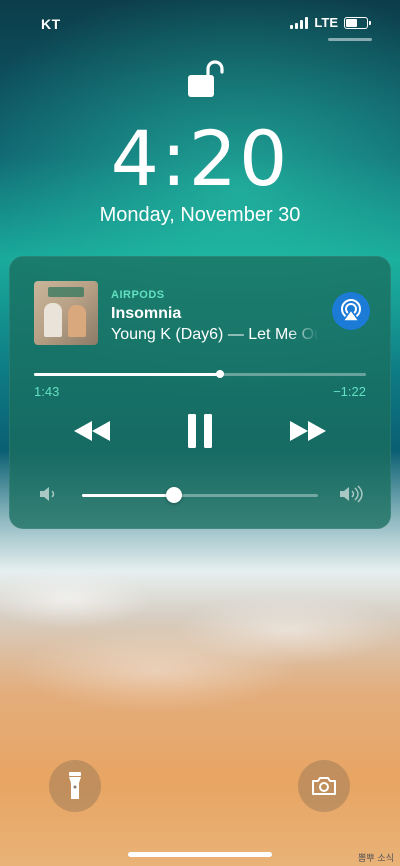 This screenshot has width=400, height=866. I want to click on album-artwork, so click(66, 313).